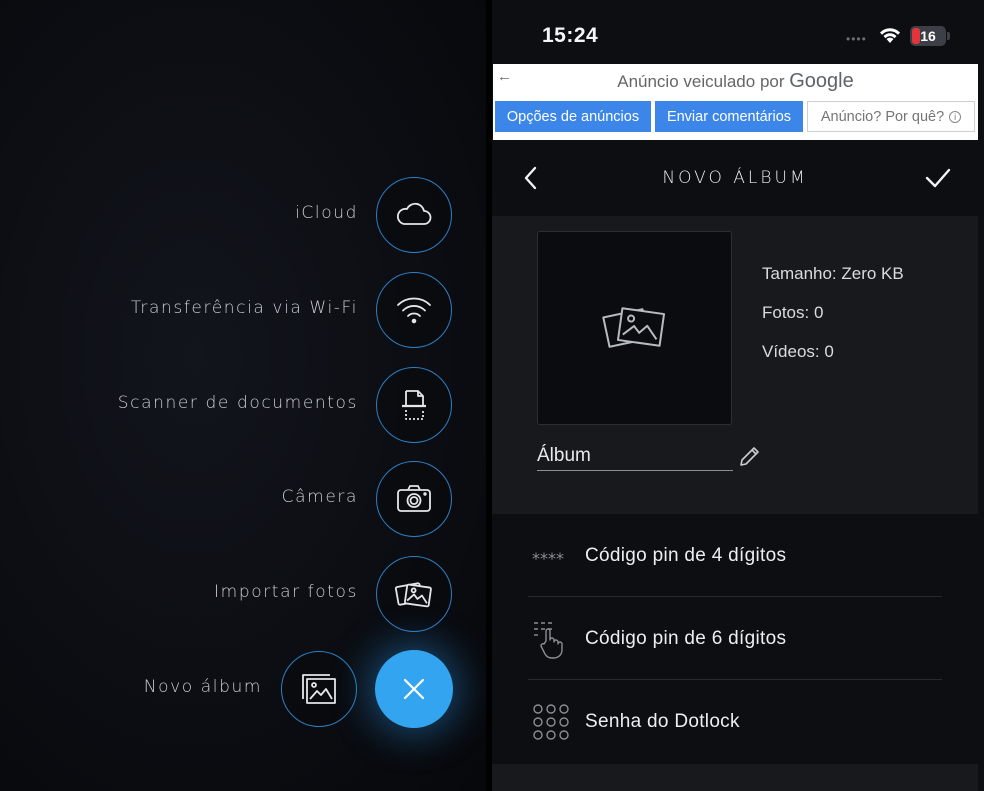 Image resolution: width=984 pixels, height=791 pixels. What do you see at coordinates (793, 312) in the screenshot?
I see `album-photo-count: Fotos: 0` at bounding box center [793, 312].